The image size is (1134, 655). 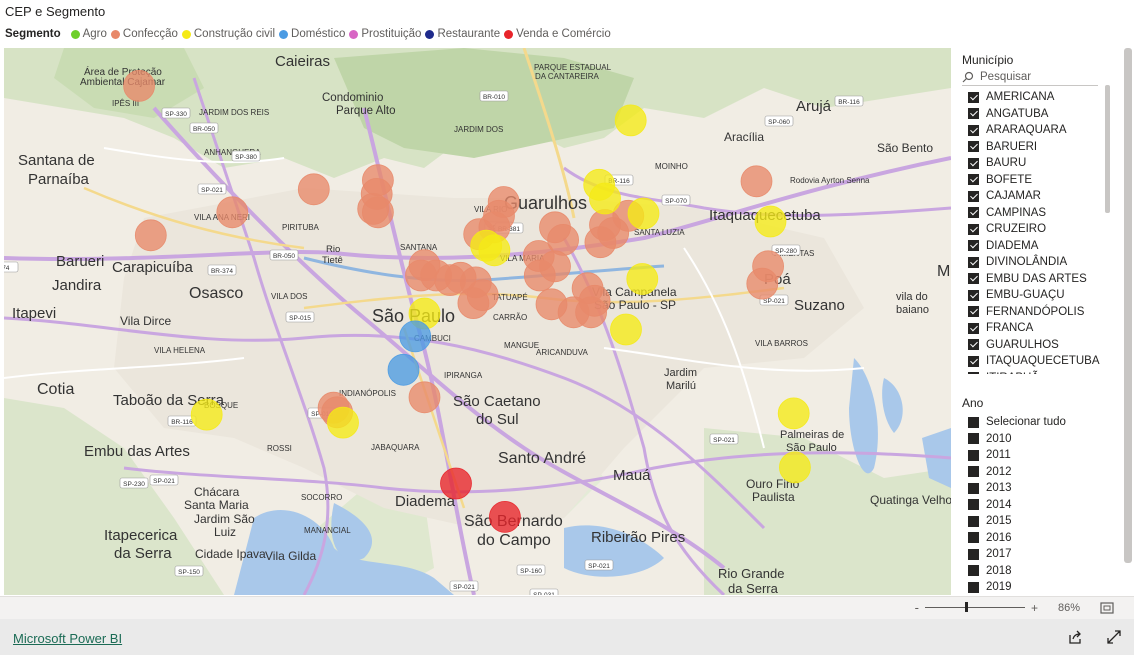 I want to click on municipio-item: FERNANDÓPOLIS, so click(x=1045, y=312).